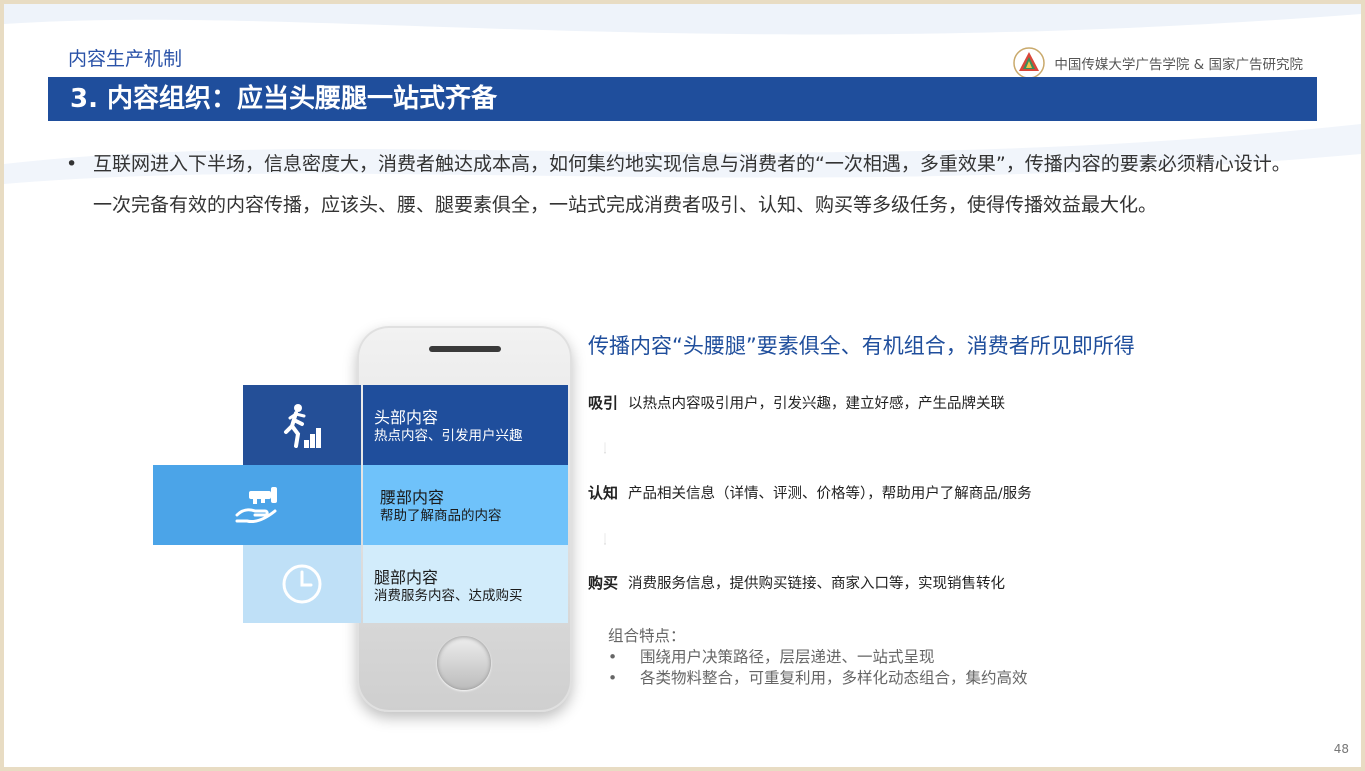 The image size is (1365, 771). What do you see at coordinates (125, 59) in the screenshot?
I see `section-label: 内容生产机制` at bounding box center [125, 59].